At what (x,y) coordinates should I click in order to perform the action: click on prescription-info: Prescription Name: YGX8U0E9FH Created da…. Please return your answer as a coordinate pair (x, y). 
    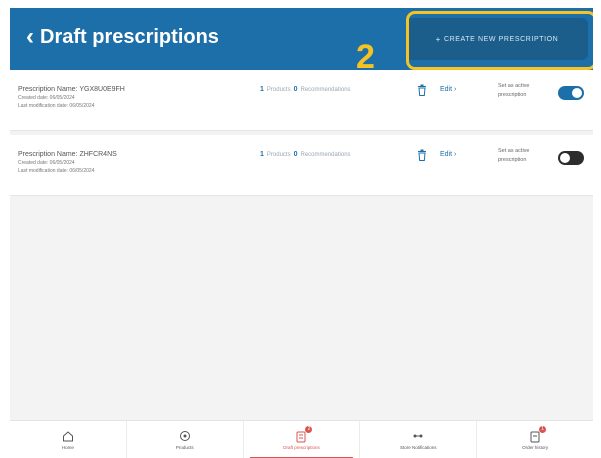
    Looking at the image, I should click on (71, 97).